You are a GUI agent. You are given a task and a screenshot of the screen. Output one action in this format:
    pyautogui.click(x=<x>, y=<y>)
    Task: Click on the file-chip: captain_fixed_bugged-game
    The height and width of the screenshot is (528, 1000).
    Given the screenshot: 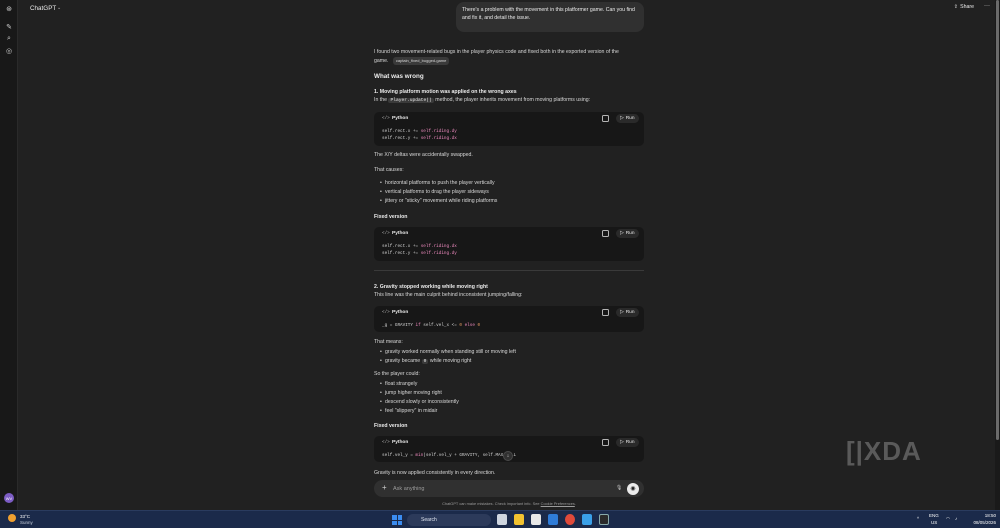 What is the action you would take?
    pyautogui.click(x=421, y=61)
    